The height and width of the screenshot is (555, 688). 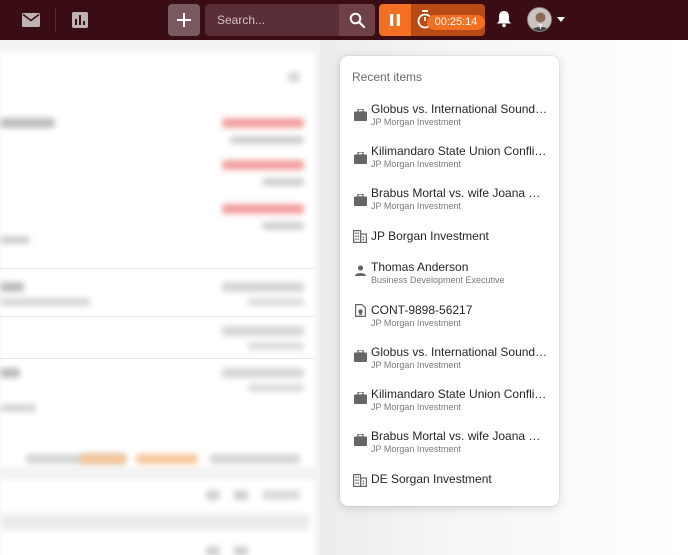 I want to click on recent-item-title: CONT-9898-56217, so click(x=422, y=310).